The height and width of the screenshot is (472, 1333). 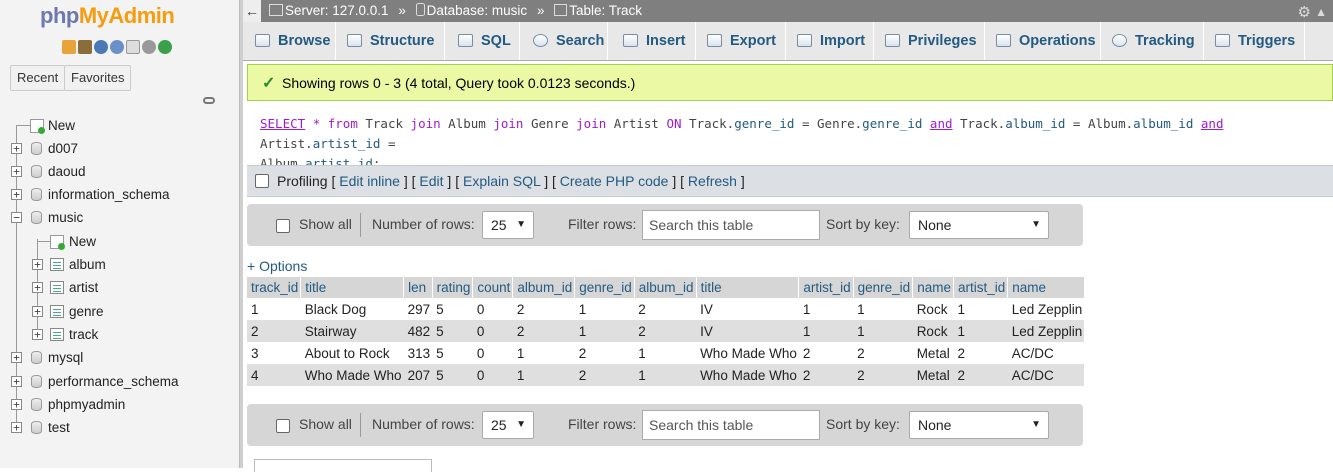 I want to click on edit-link: Edit, so click(x=431, y=181).